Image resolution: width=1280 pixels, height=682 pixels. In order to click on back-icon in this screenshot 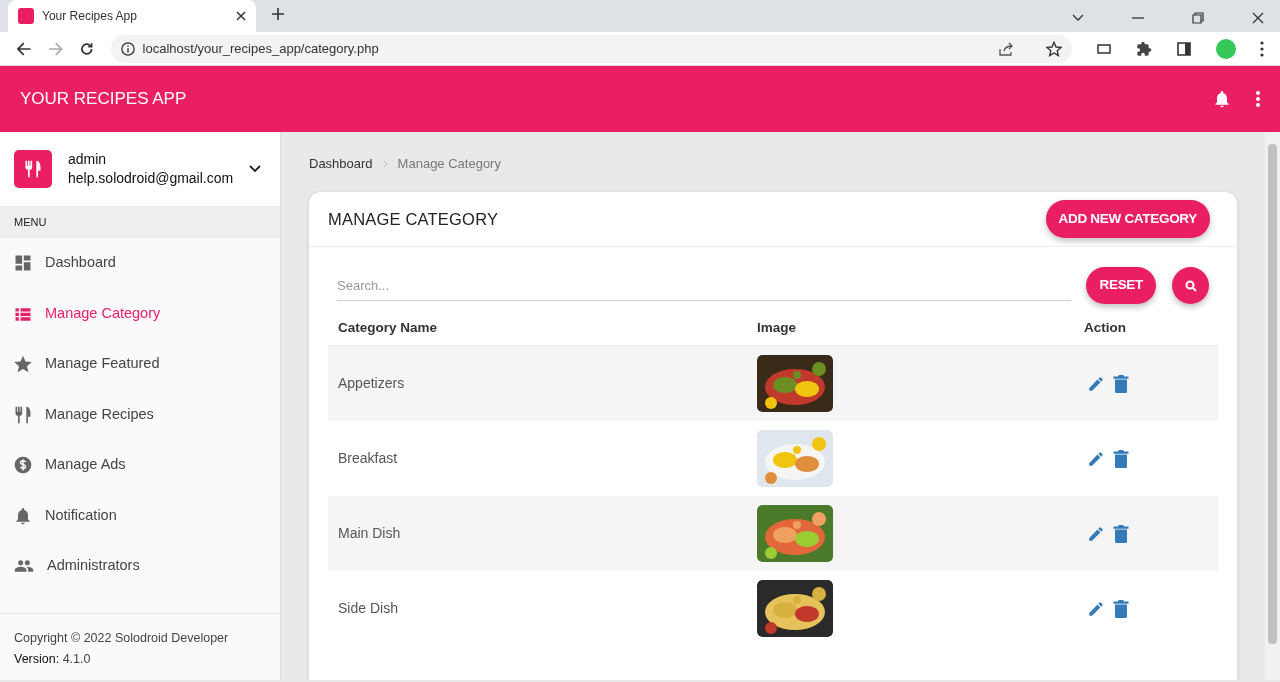, I will do `click(24, 48)`.